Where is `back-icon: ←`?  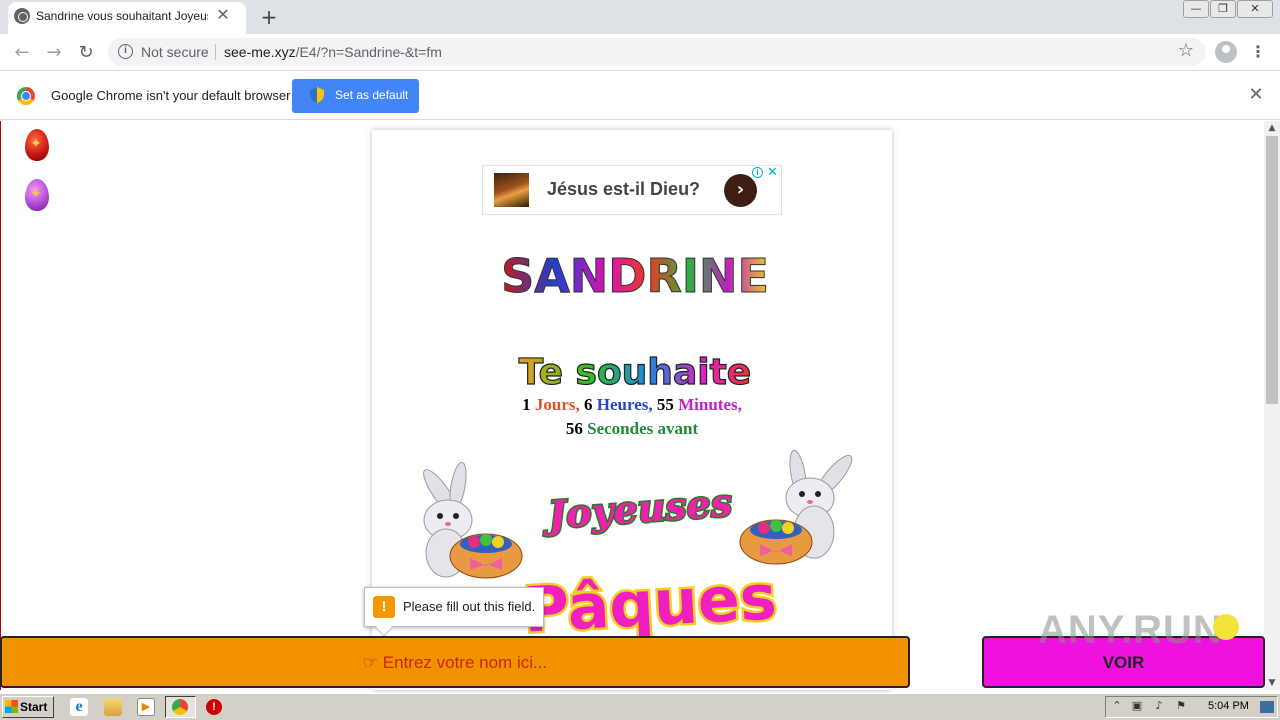
back-icon: ← is located at coordinates (22, 53).